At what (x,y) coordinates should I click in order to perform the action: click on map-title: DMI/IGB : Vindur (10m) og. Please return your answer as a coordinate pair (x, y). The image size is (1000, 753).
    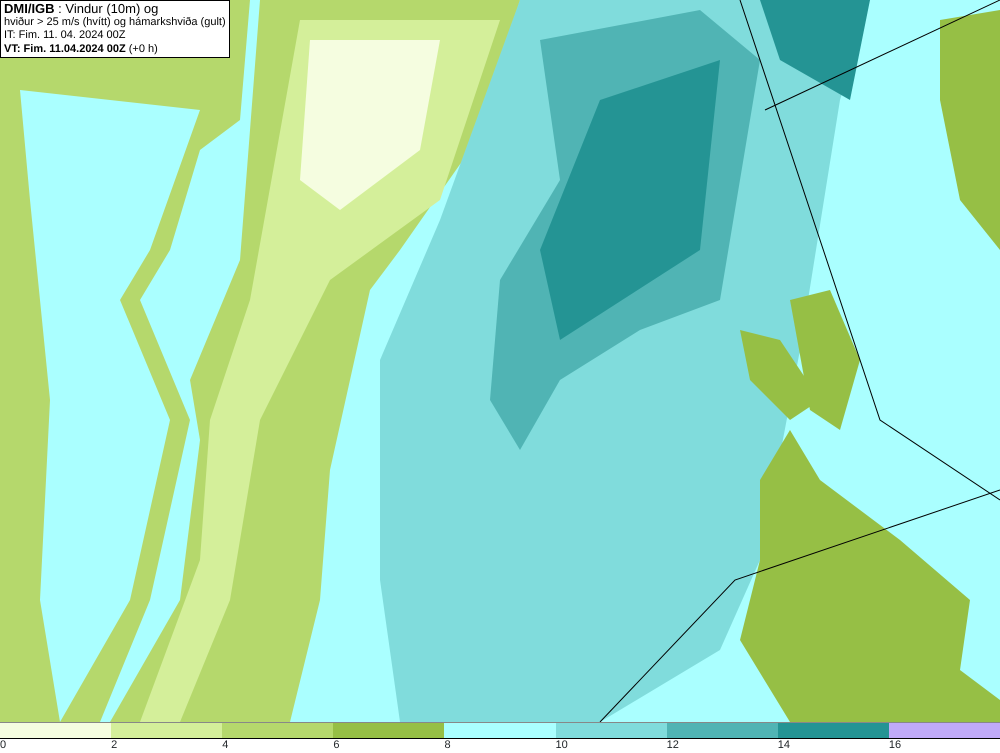
    Looking at the image, I should click on (82, 9).